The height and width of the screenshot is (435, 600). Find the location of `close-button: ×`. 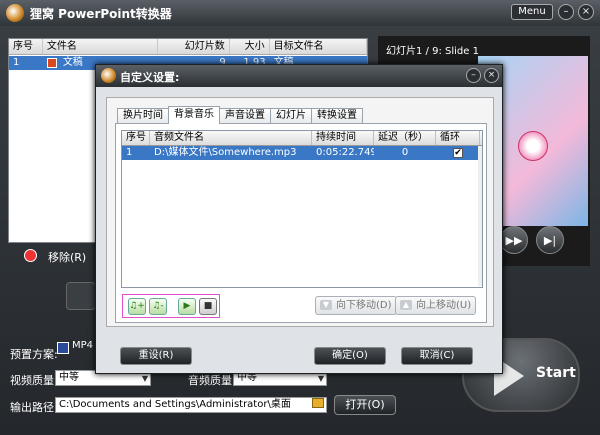

close-button: × is located at coordinates (586, 12).